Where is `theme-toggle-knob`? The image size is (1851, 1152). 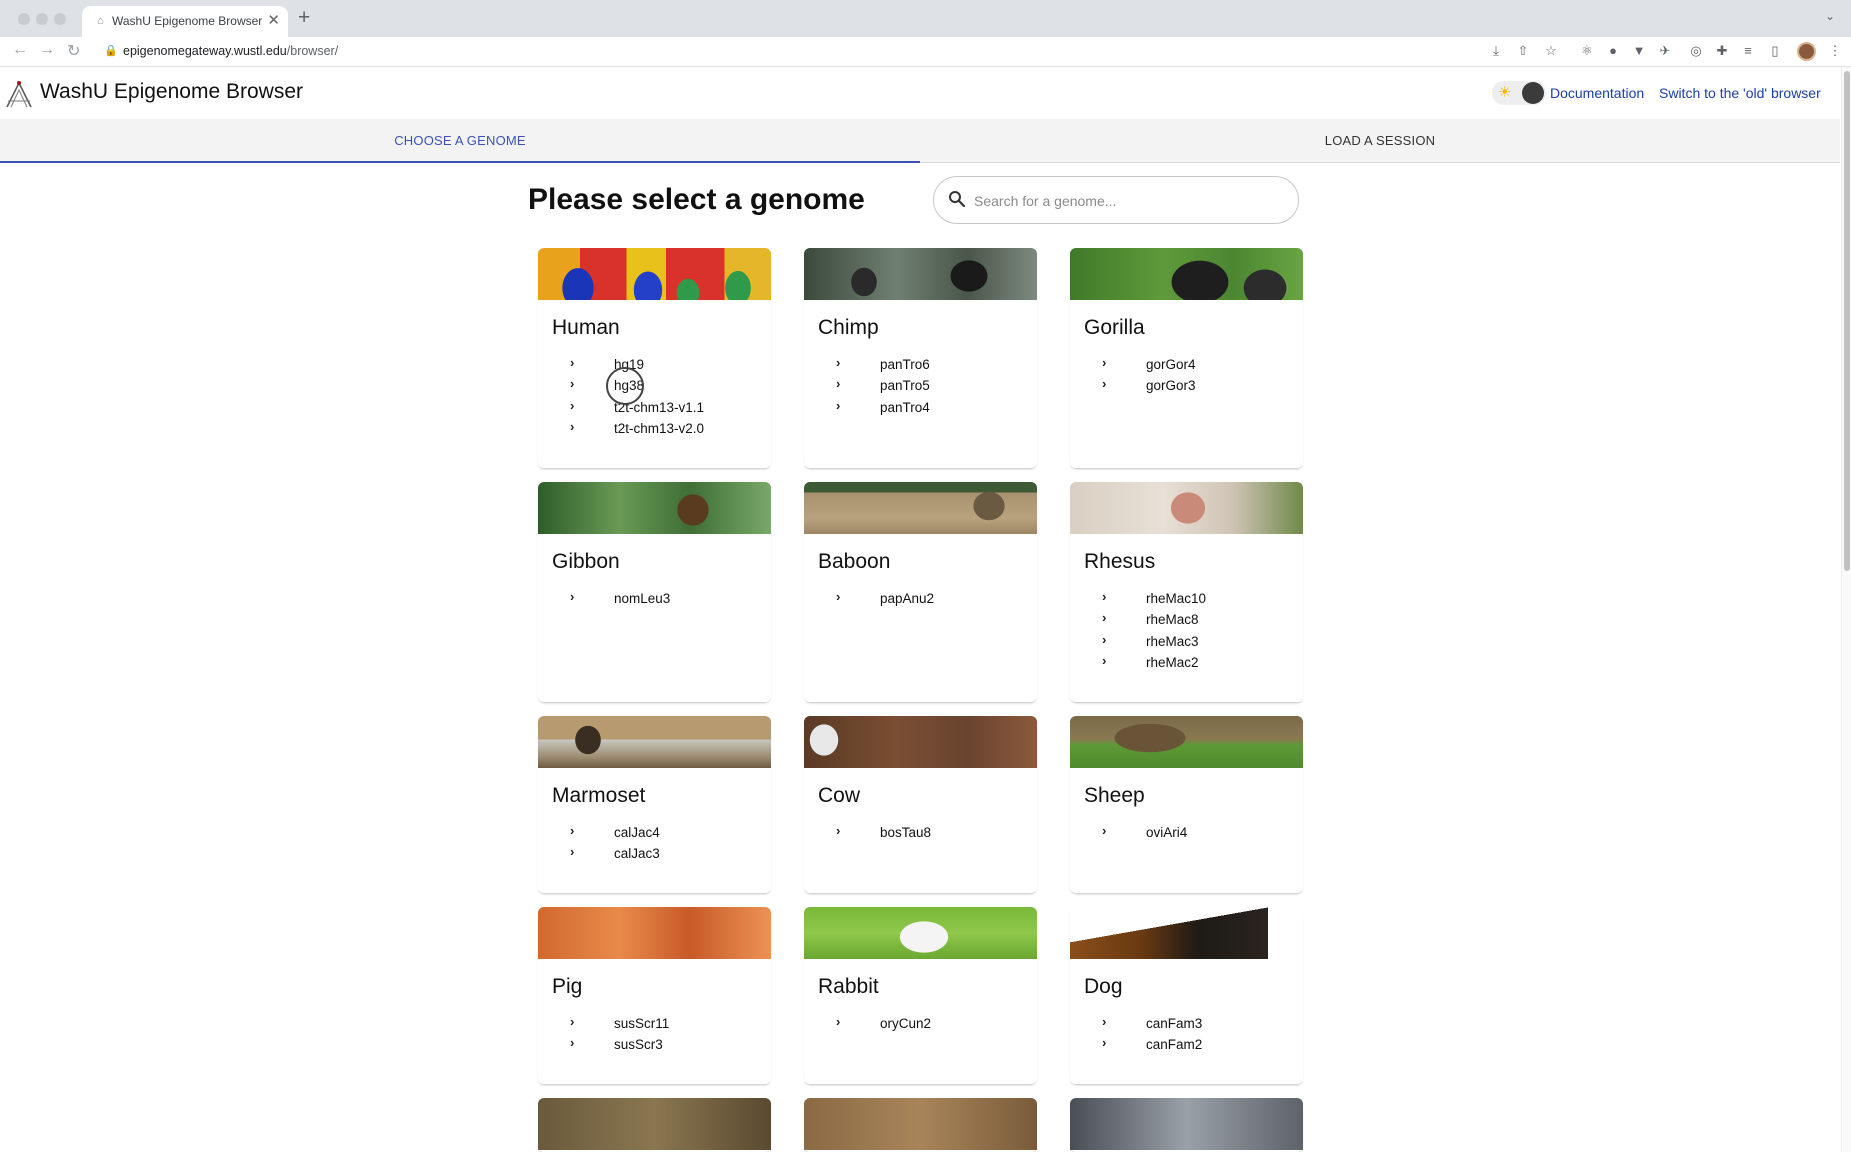
theme-toggle-knob is located at coordinates (1533, 93).